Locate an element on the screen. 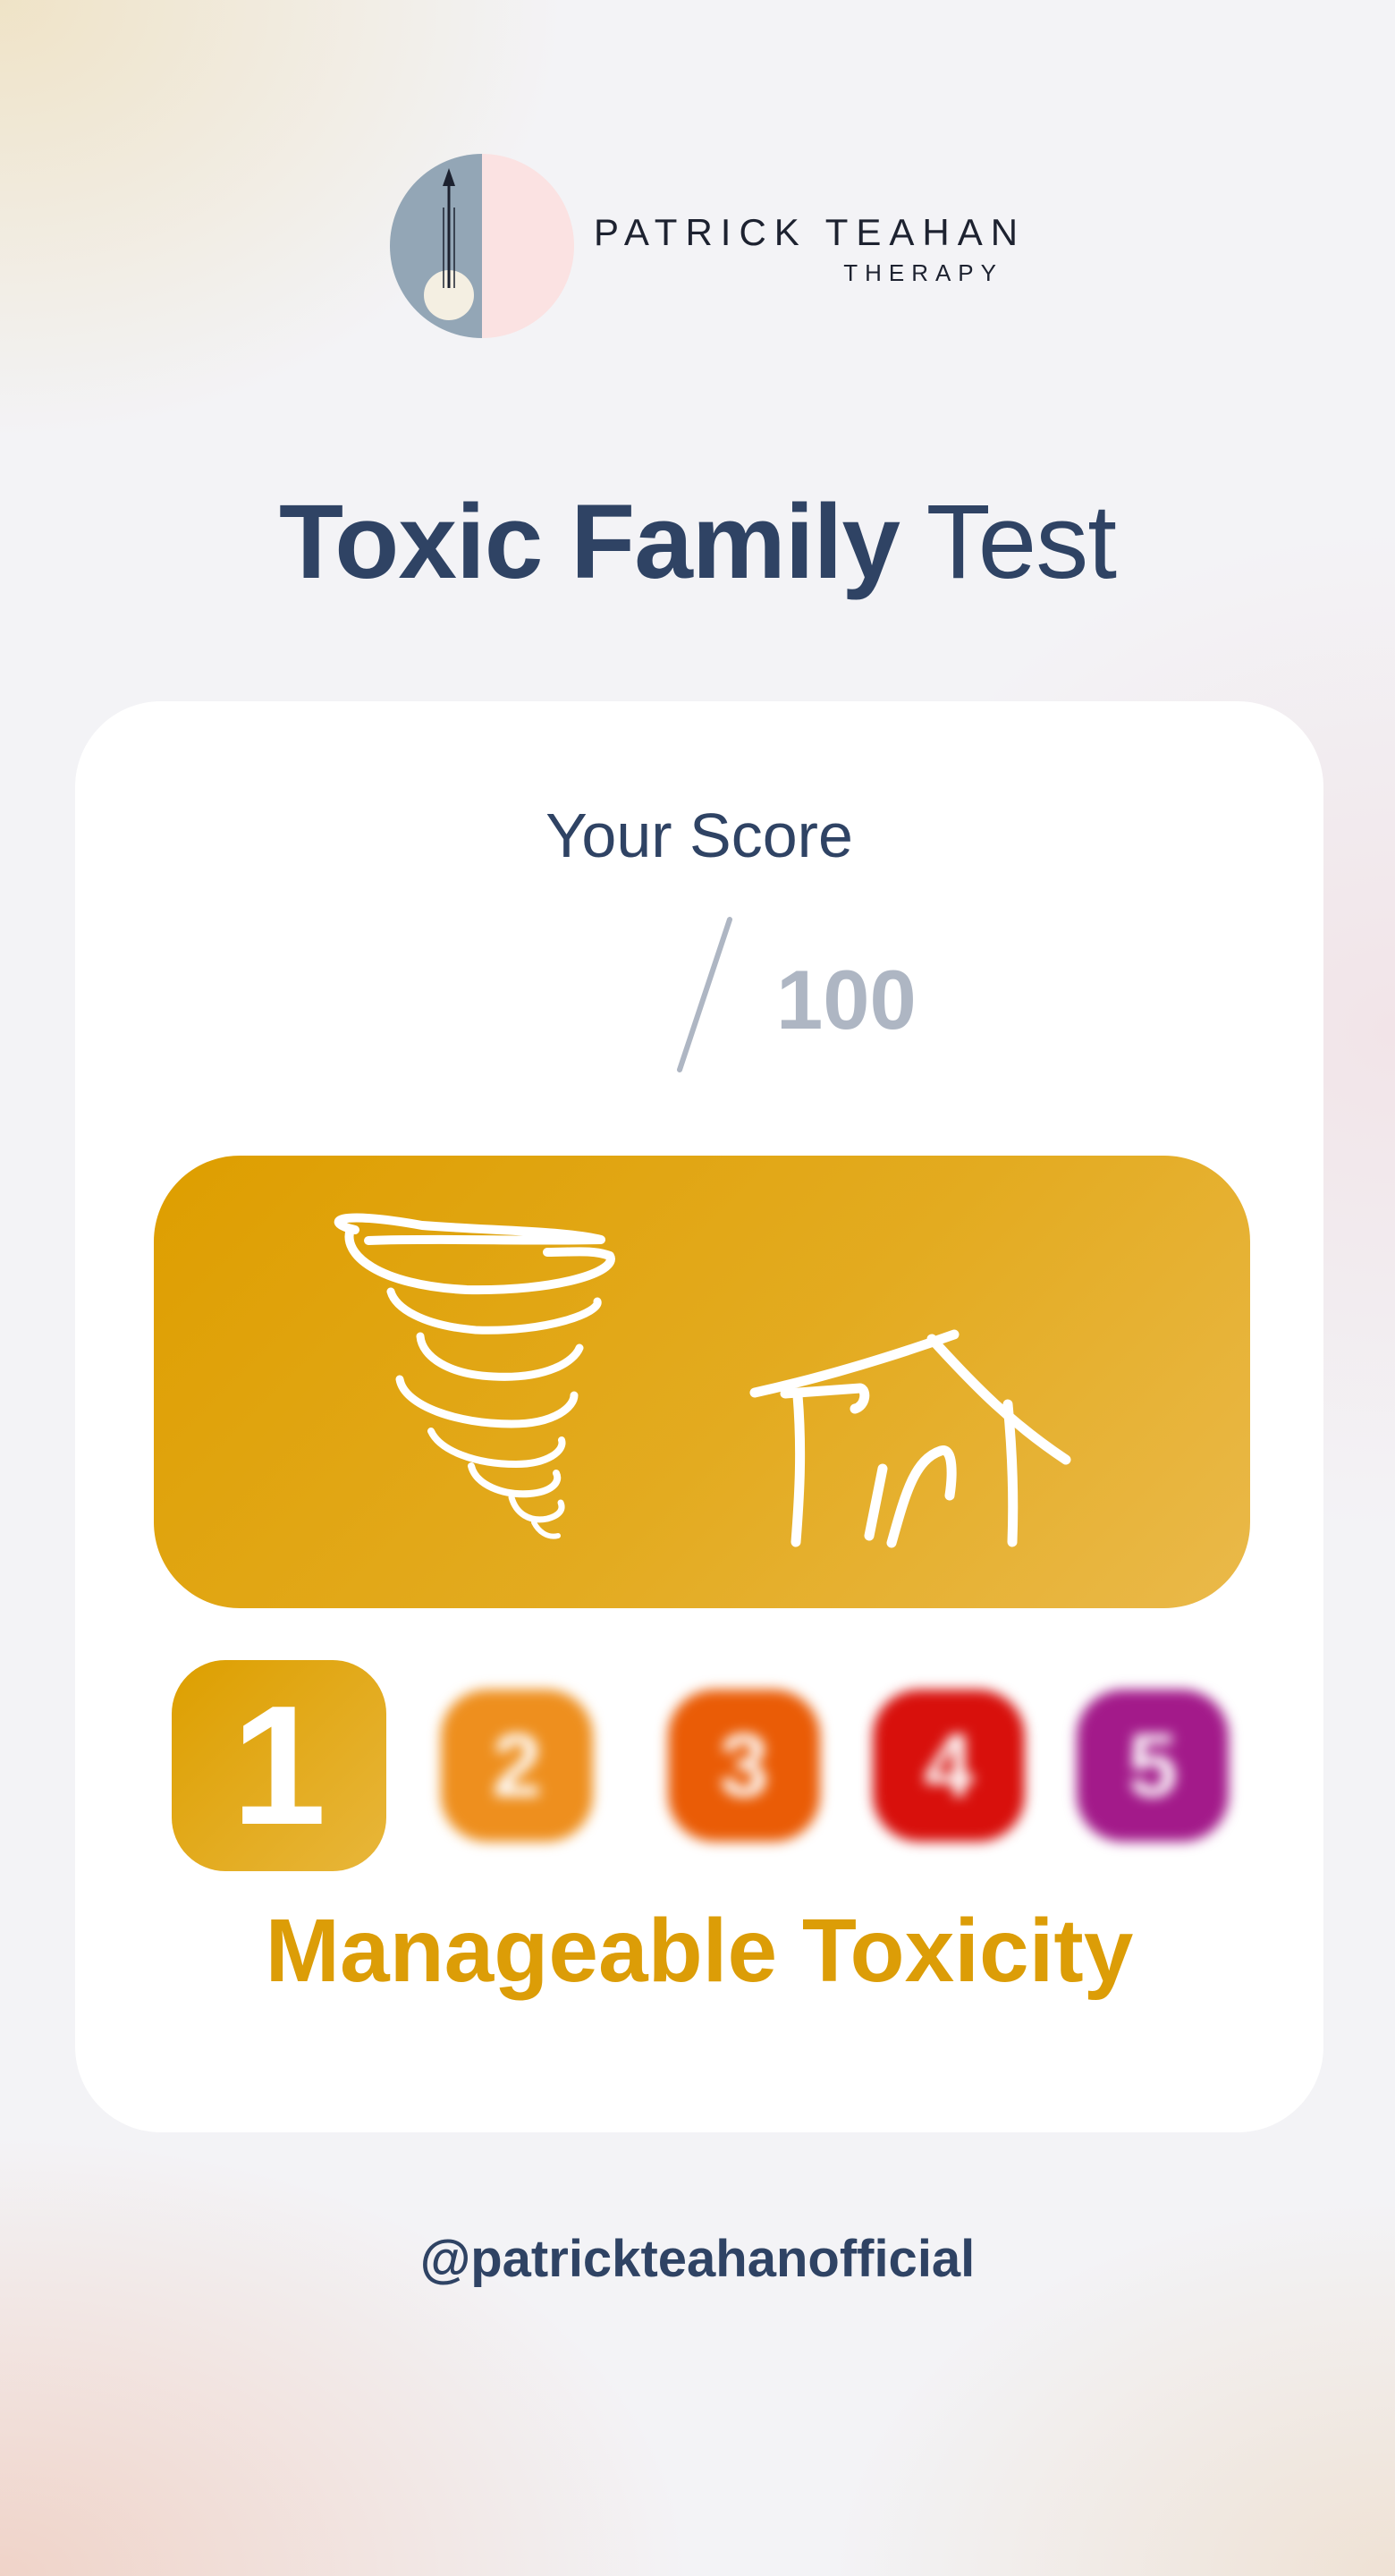  banner-illustration is located at coordinates (702, 1380).